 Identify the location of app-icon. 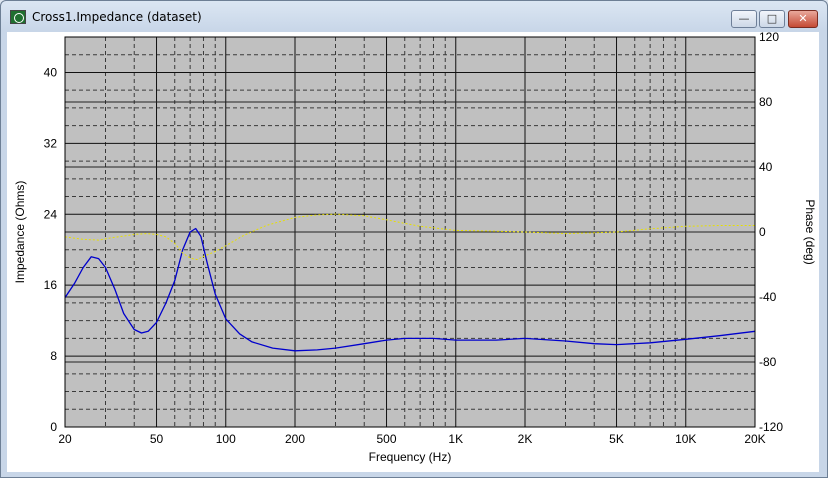
(18, 17).